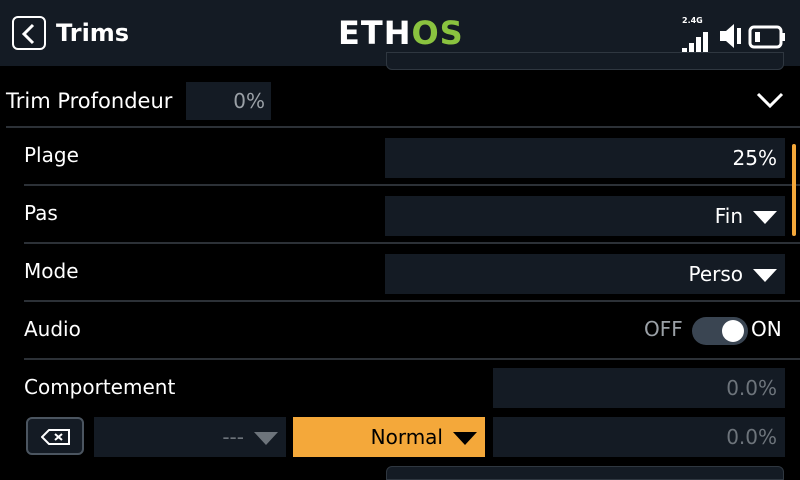 The image size is (800, 480). I want to click on pas-label: Pas, so click(41, 213).